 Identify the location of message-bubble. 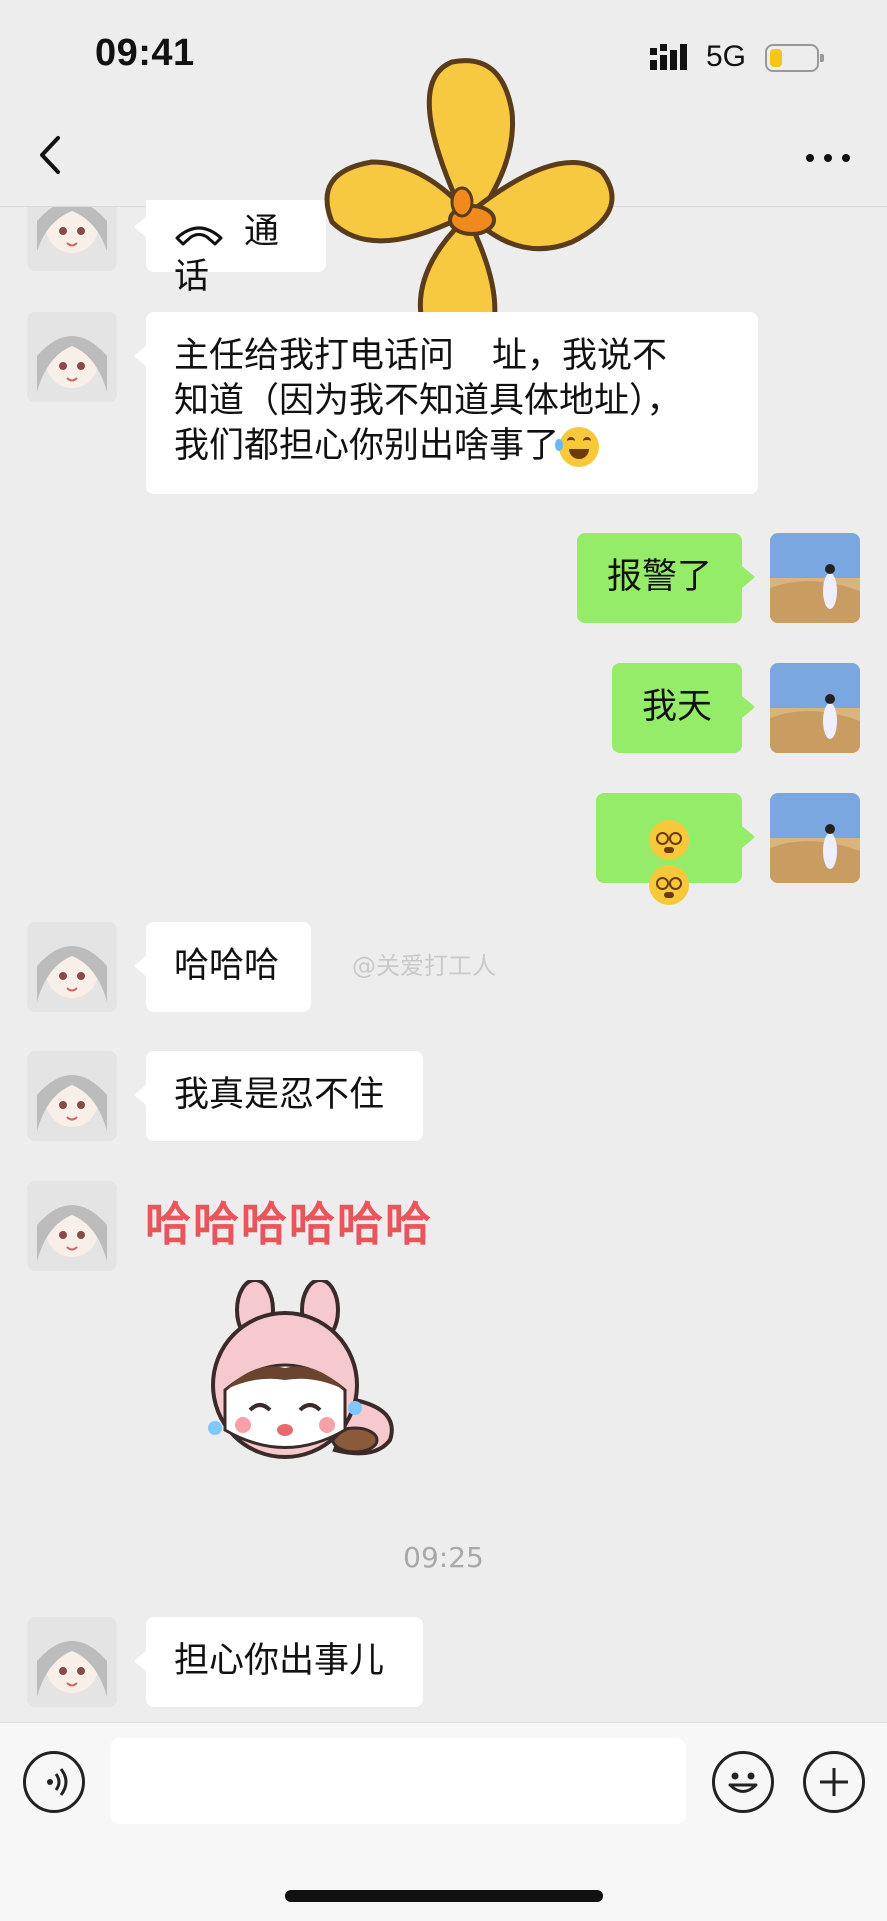
(669, 849).